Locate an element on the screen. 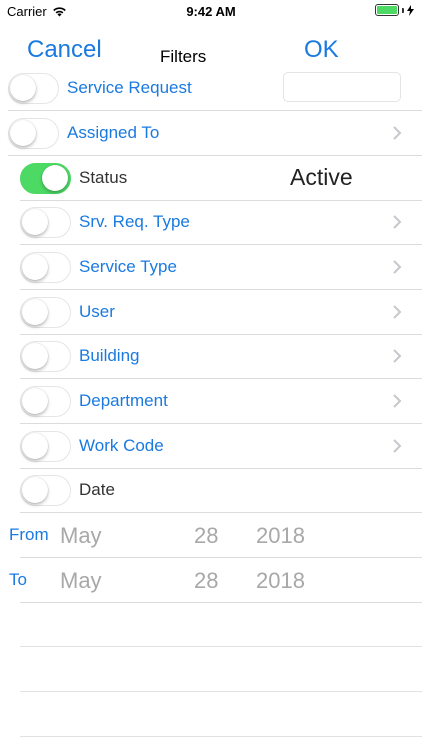 This screenshot has height=750, width=422. from-month: May is located at coordinates (81, 536).